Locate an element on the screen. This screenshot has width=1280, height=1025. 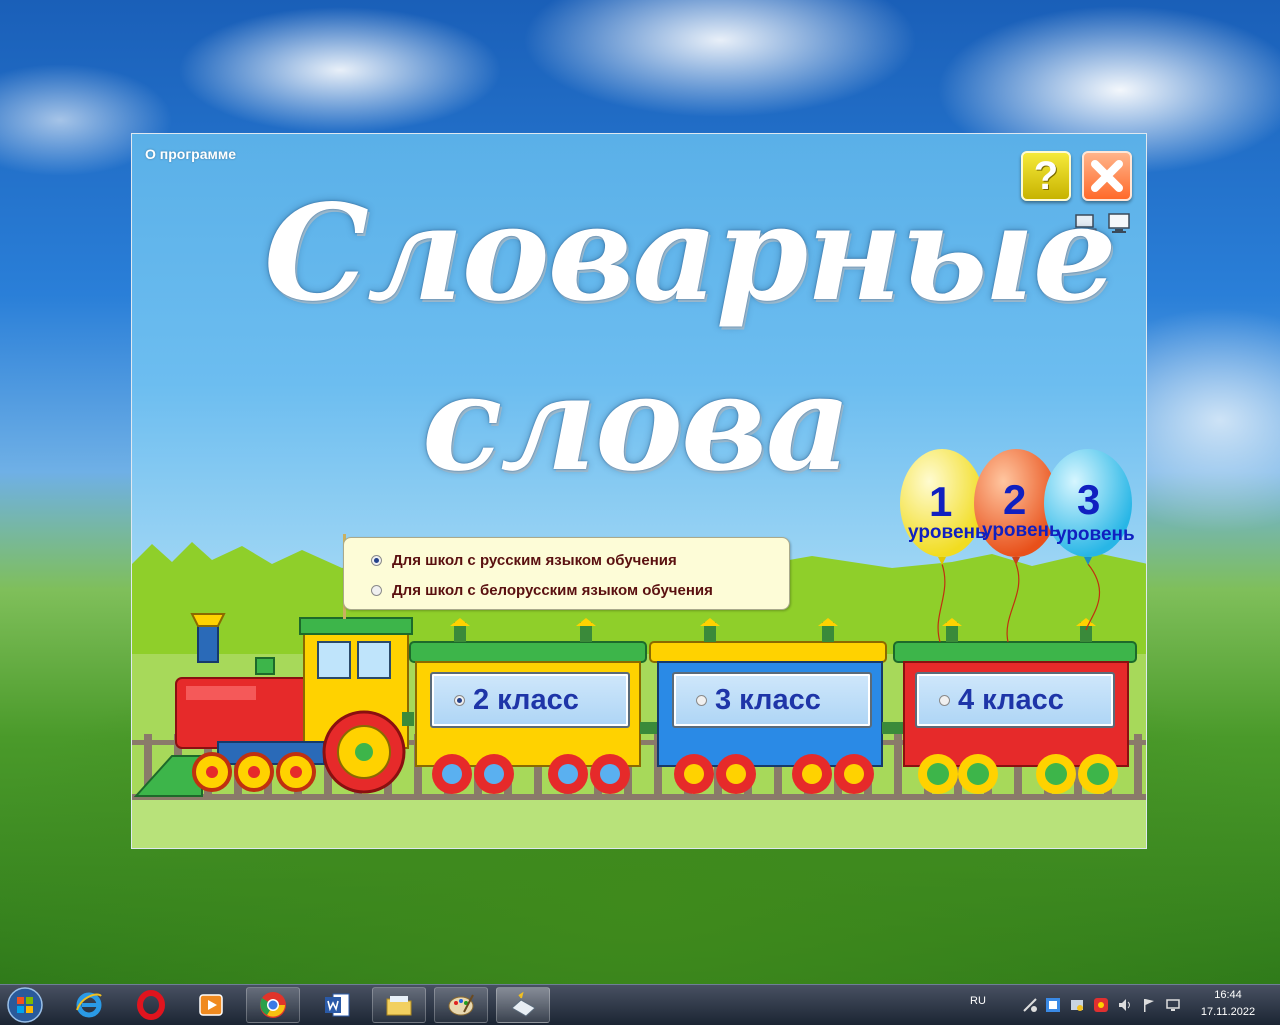
taskbar-chrome is located at coordinates (273, 1005).